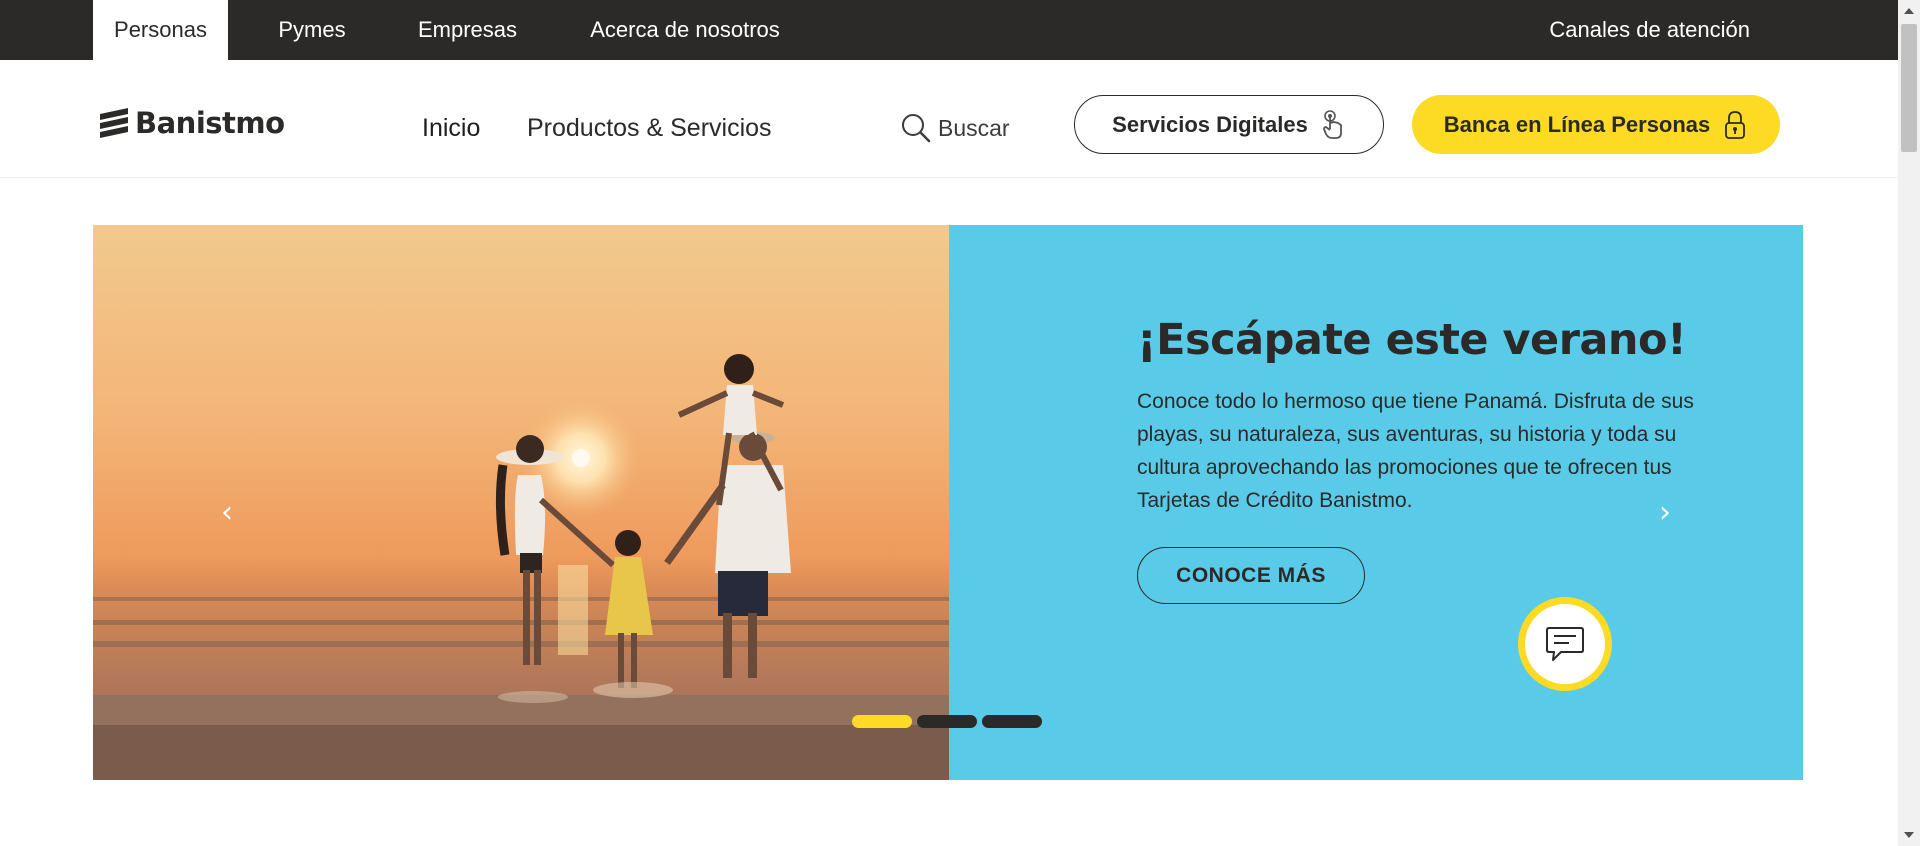 The width and height of the screenshot is (1920, 846). I want to click on carousel-prev-arrow: ‹, so click(227, 512).